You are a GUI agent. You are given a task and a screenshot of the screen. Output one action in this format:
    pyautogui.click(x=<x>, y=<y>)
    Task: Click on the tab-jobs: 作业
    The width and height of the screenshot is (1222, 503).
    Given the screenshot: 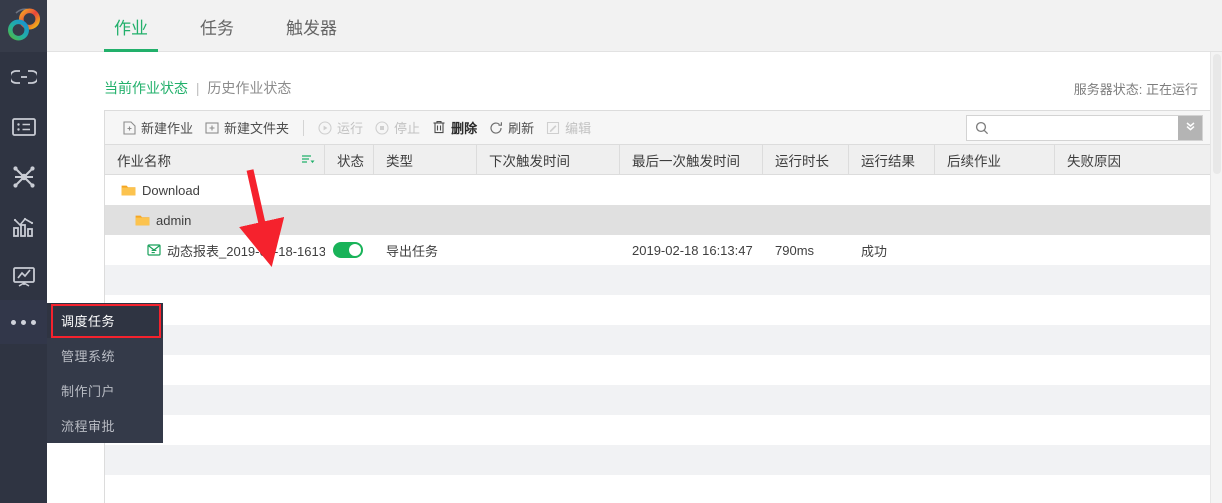 What is the action you would take?
    pyautogui.click(x=131, y=26)
    